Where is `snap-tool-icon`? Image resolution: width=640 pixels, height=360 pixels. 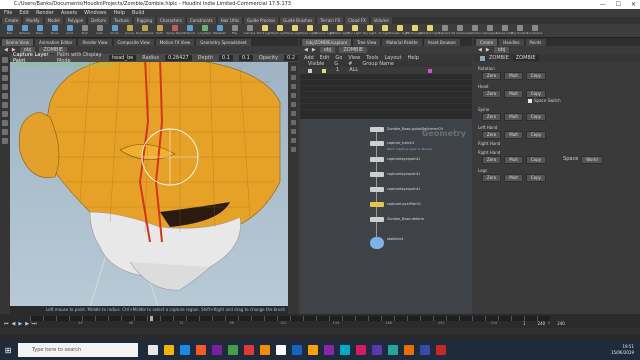 snap-tool-icon is located at coordinates (5, 123).